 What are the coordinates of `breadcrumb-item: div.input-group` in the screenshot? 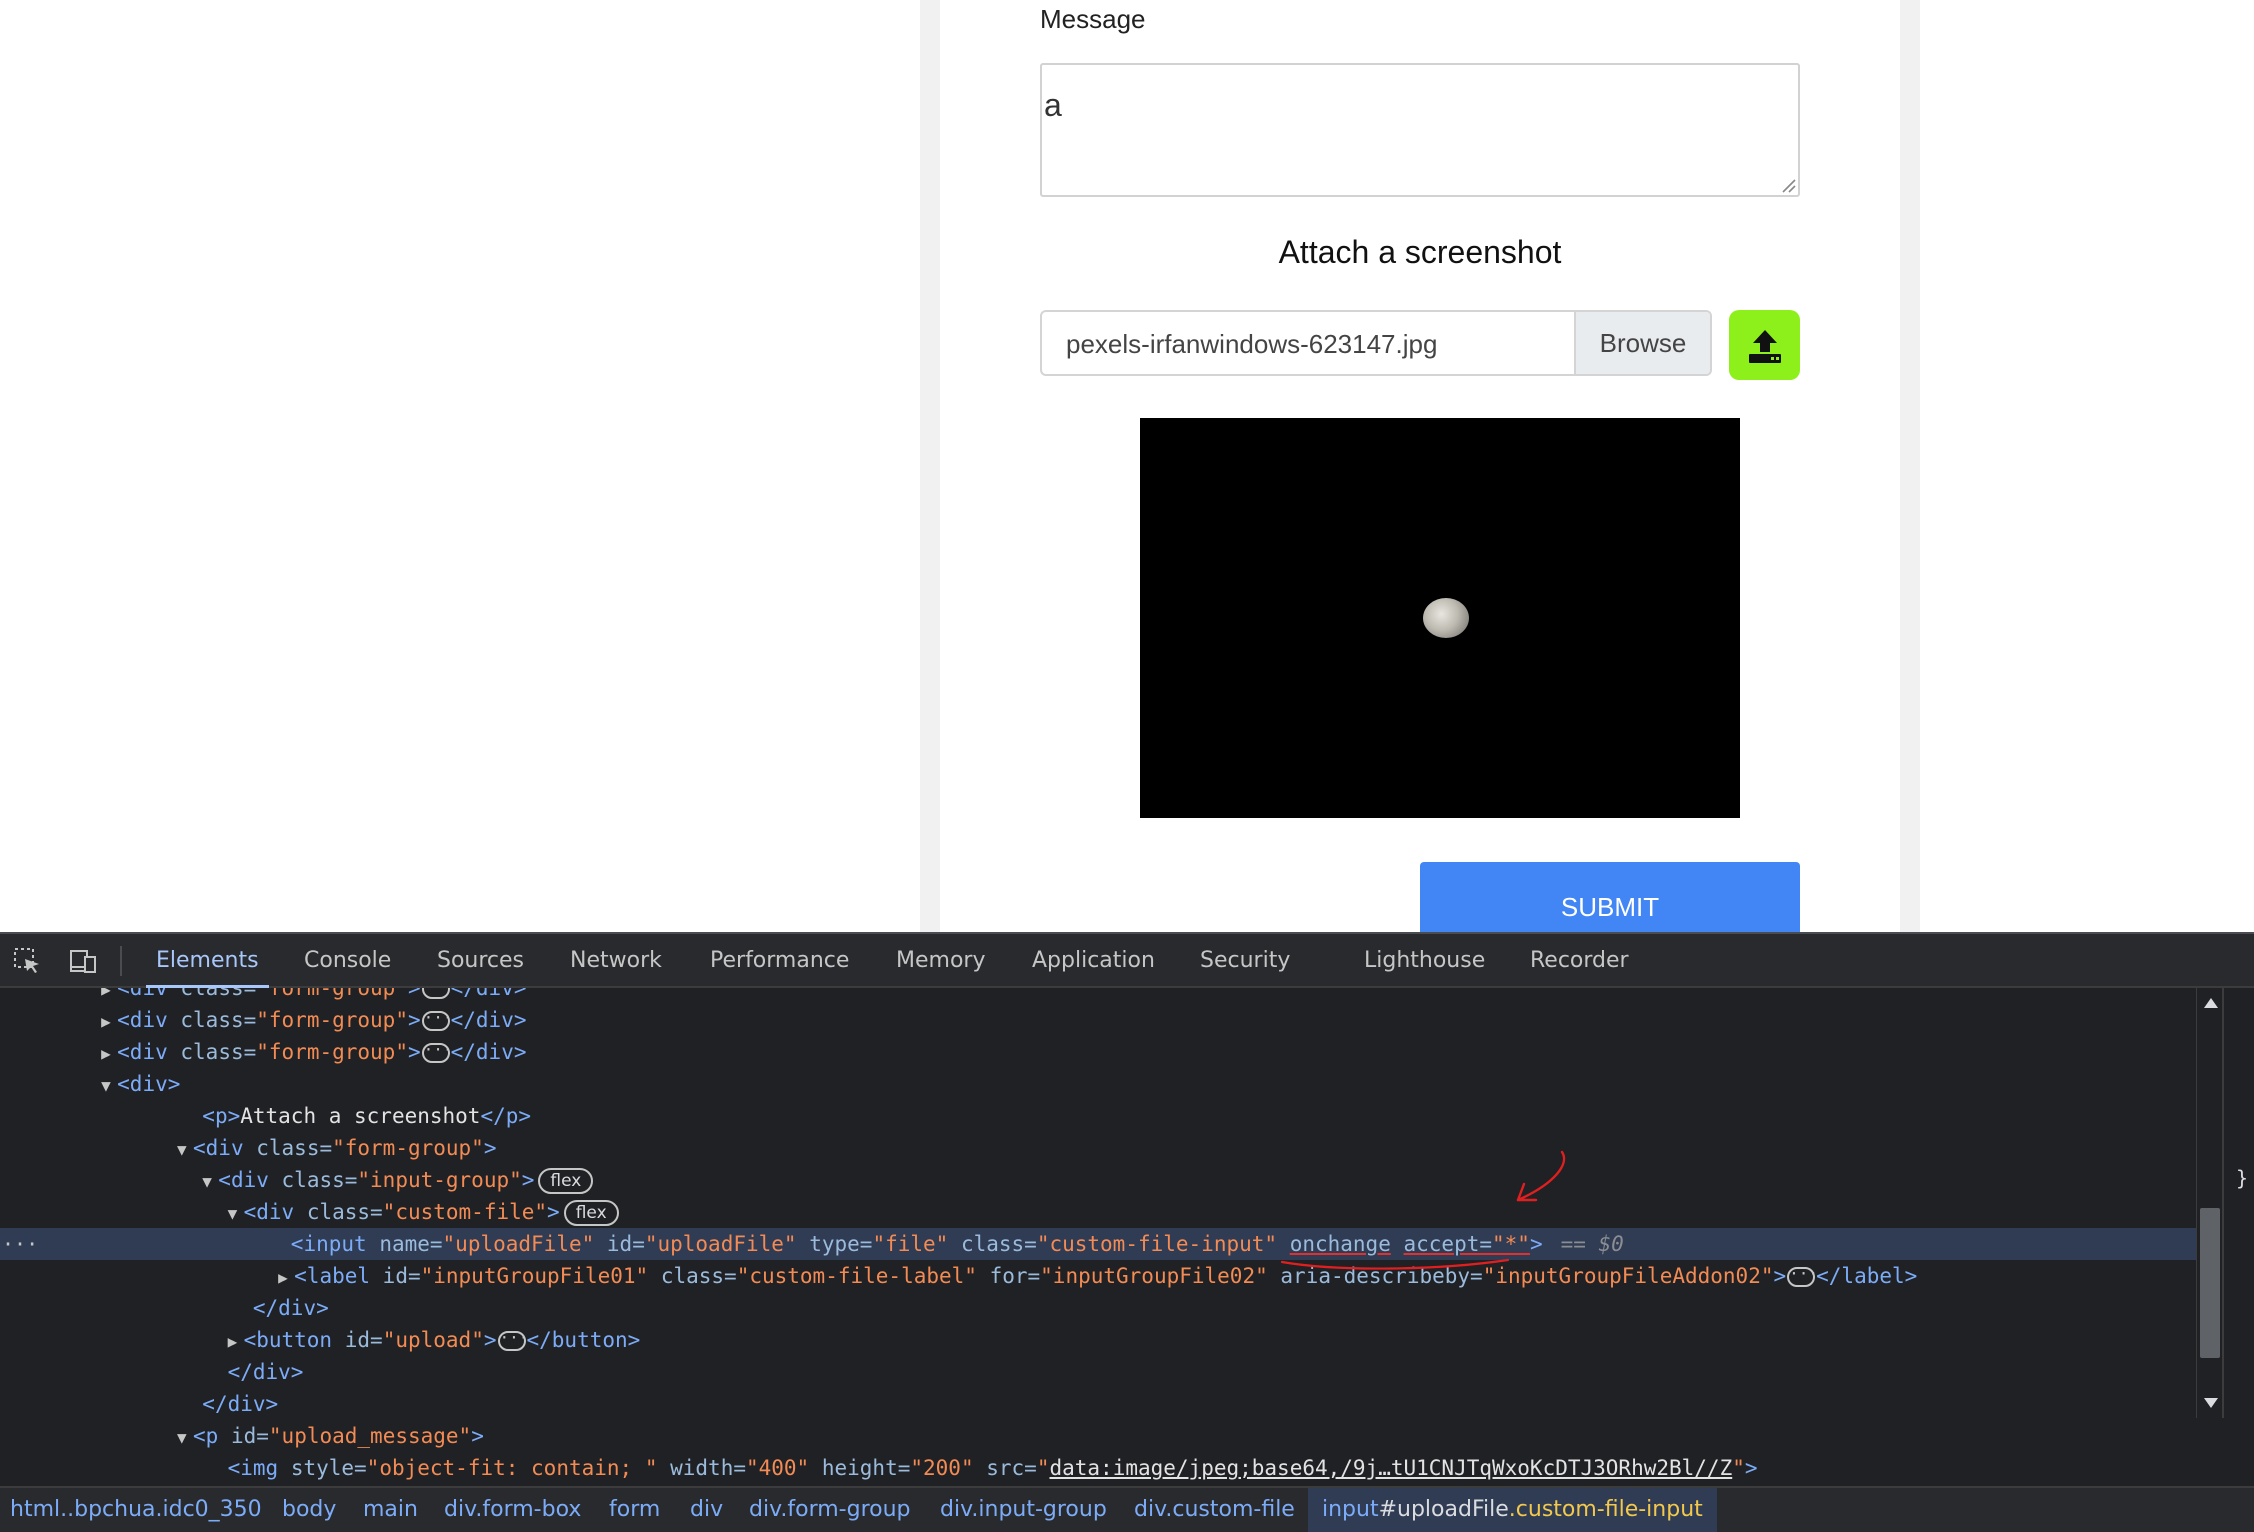 It's located at (1023, 1510).